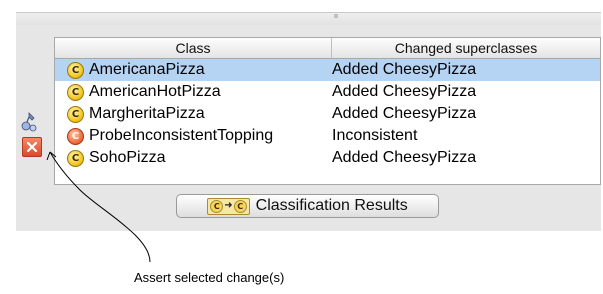 The image size is (603, 294). I want to click on class-name: AmericanaPizza, so click(147, 69).